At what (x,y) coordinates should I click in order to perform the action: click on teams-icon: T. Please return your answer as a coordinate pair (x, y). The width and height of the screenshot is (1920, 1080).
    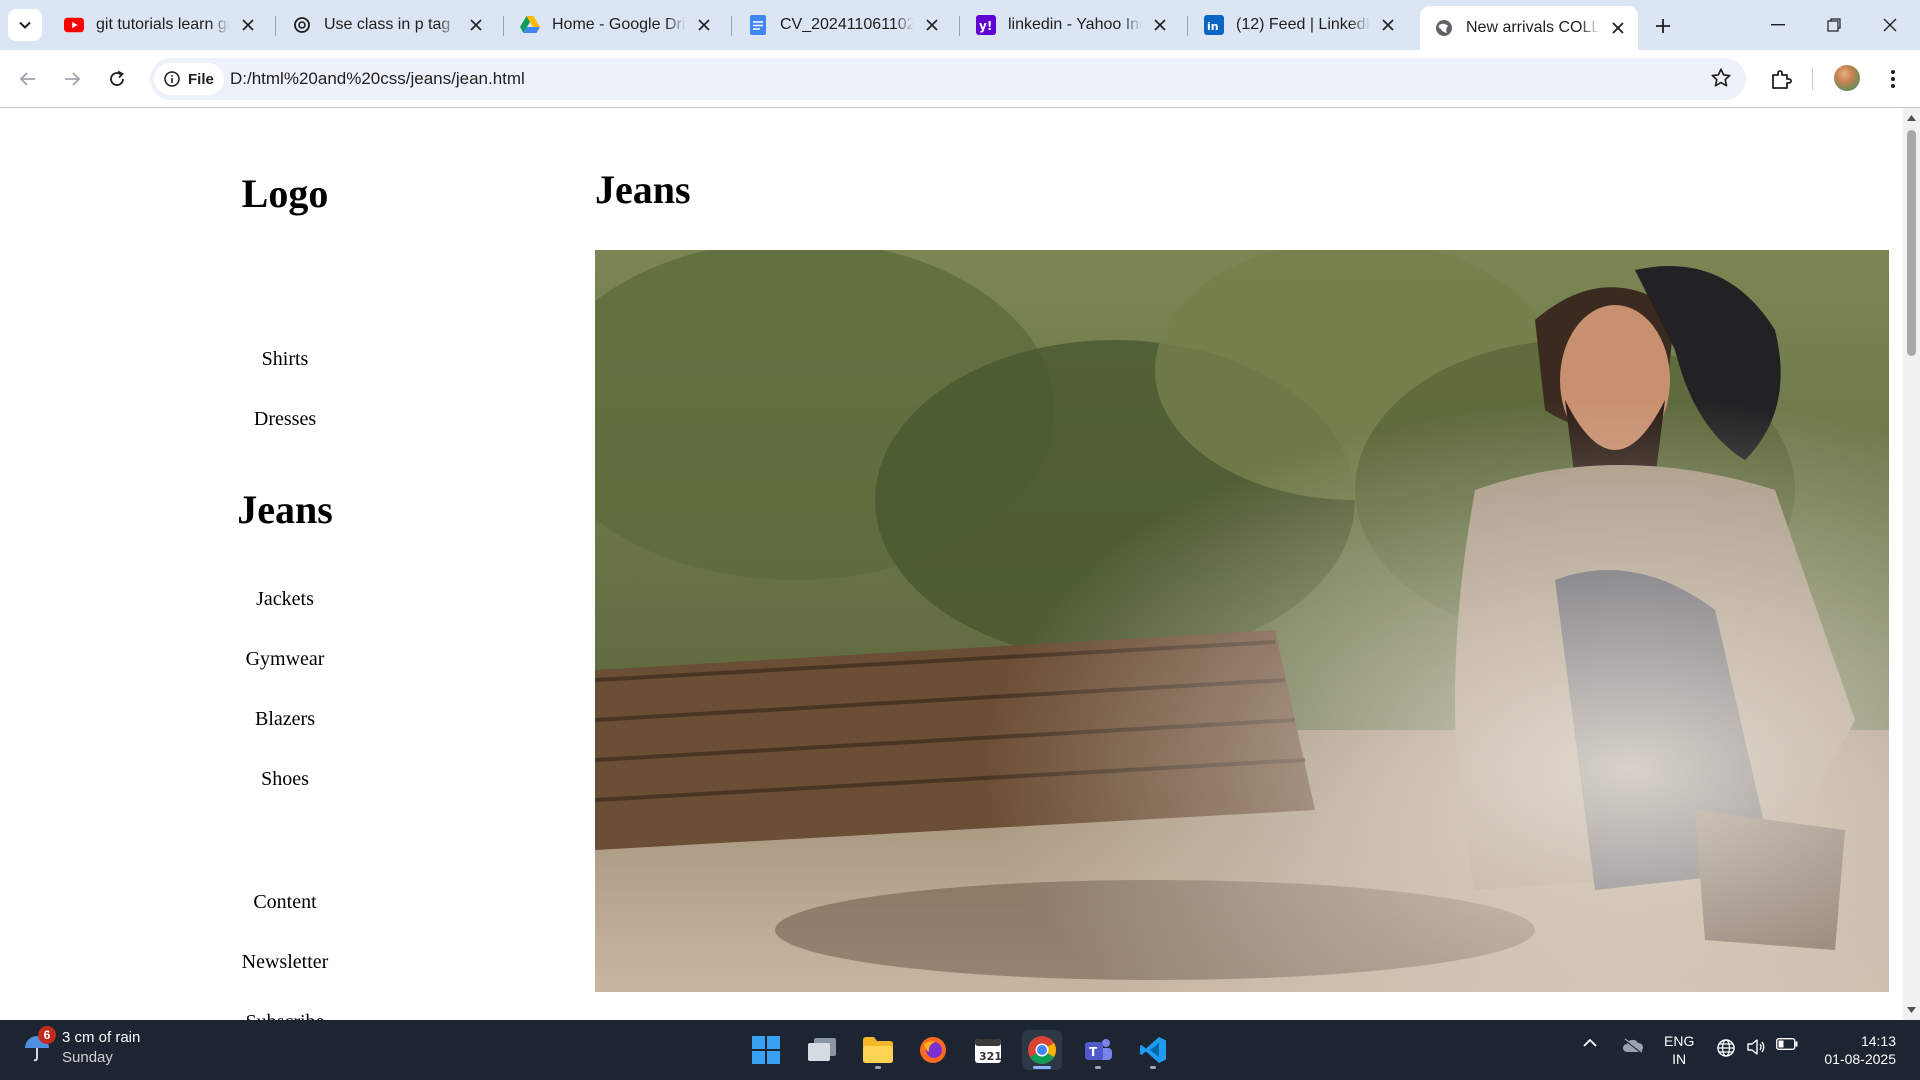
    Looking at the image, I should click on (1098, 1049).